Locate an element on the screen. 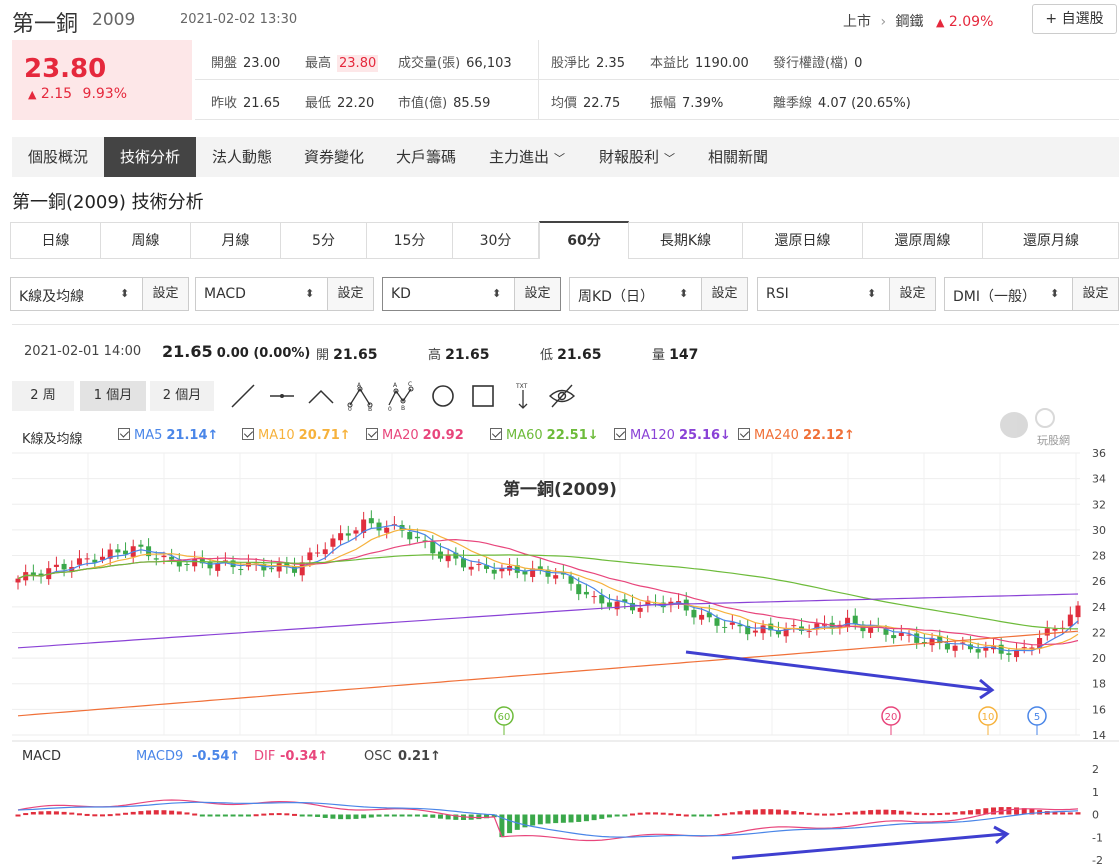  macd-y-tick-label: 2 is located at coordinates (1095, 769).